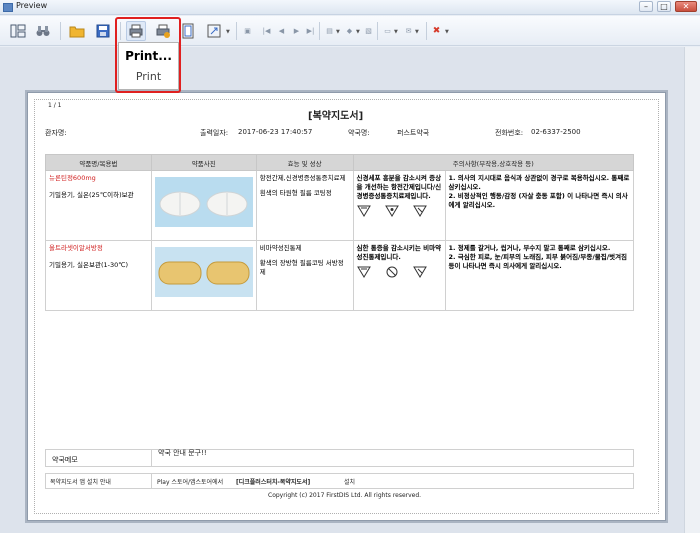 The width and height of the screenshot is (700, 533). What do you see at coordinates (148, 66) in the screenshot?
I see `print-dropdown-menu: Print... Print` at bounding box center [148, 66].